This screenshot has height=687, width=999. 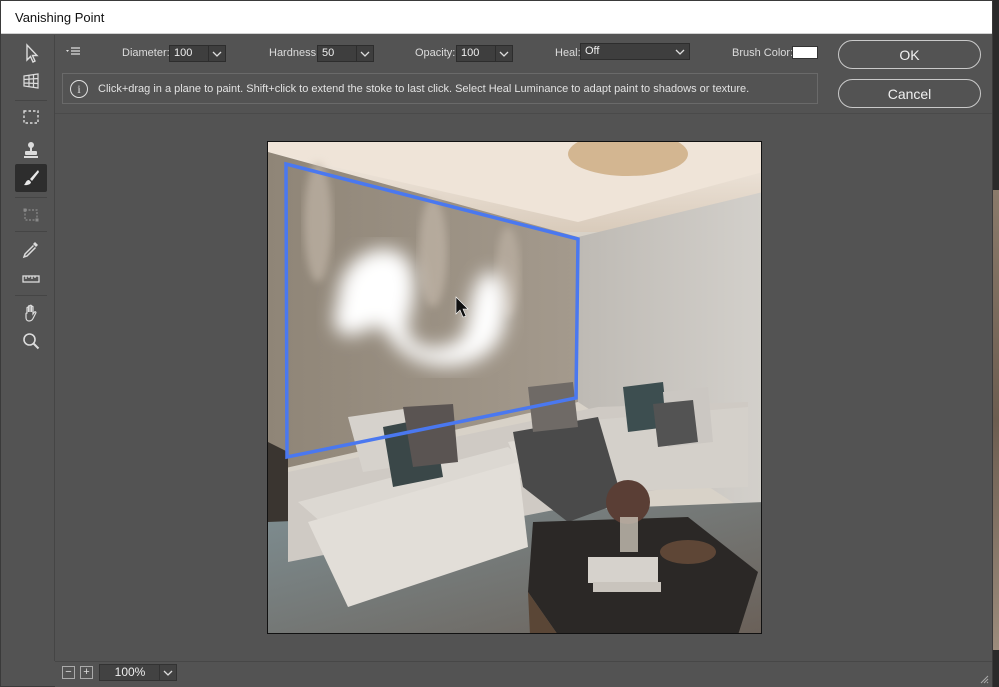 I want to click on heal-label: Heal:, so click(x=568, y=53).